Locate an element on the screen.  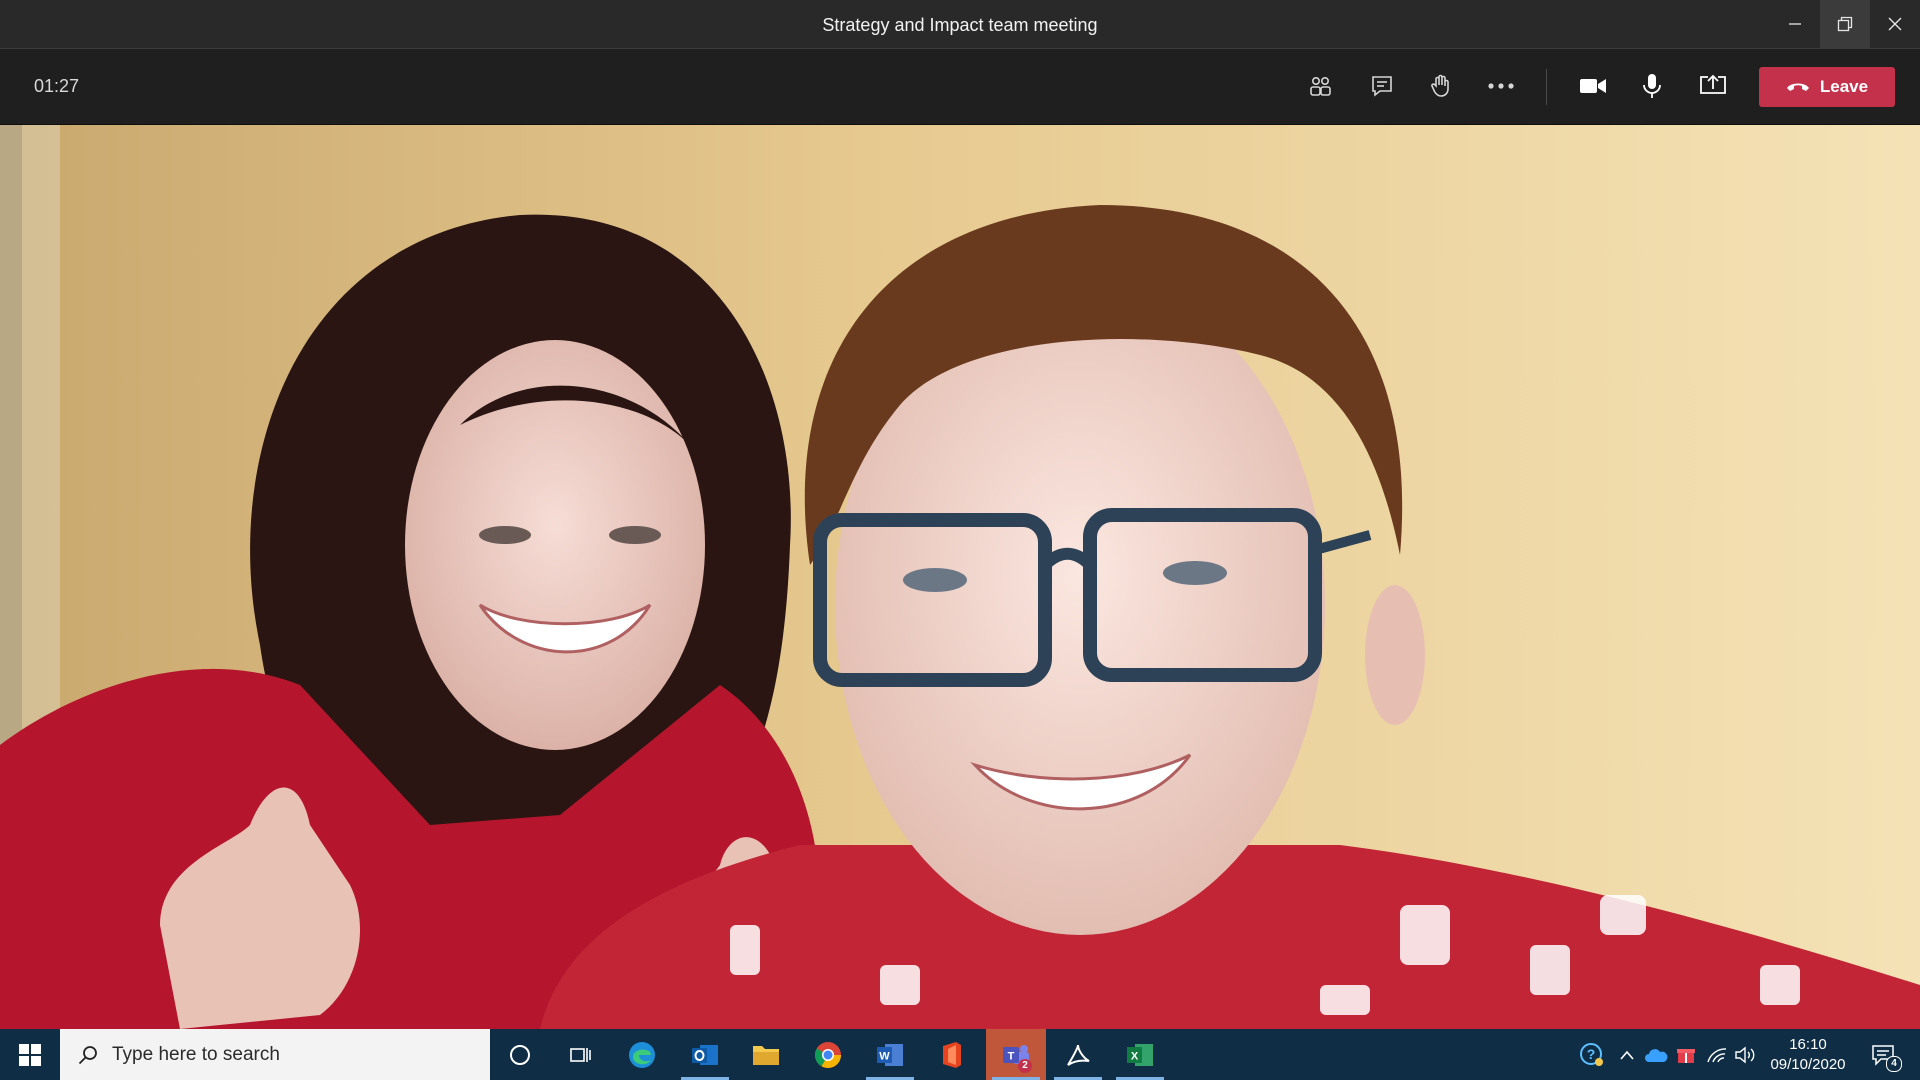
toolbar-divider is located at coordinates (1546, 87).